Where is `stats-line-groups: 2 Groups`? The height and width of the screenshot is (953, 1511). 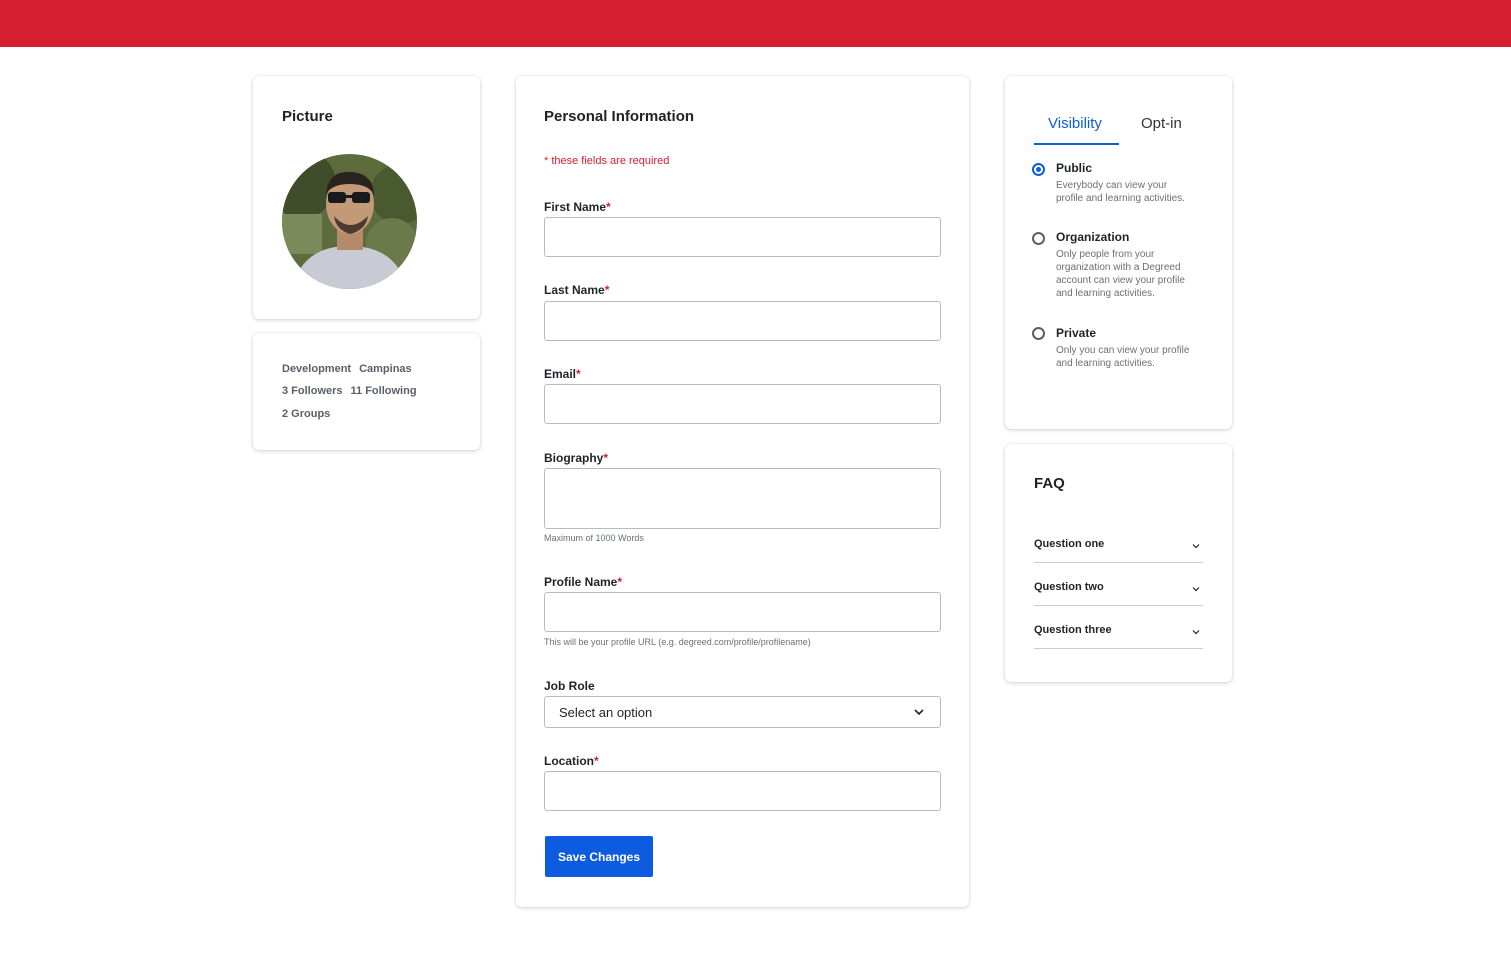
stats-line-groups: 2 Groups is located at coordinates (306, 414).